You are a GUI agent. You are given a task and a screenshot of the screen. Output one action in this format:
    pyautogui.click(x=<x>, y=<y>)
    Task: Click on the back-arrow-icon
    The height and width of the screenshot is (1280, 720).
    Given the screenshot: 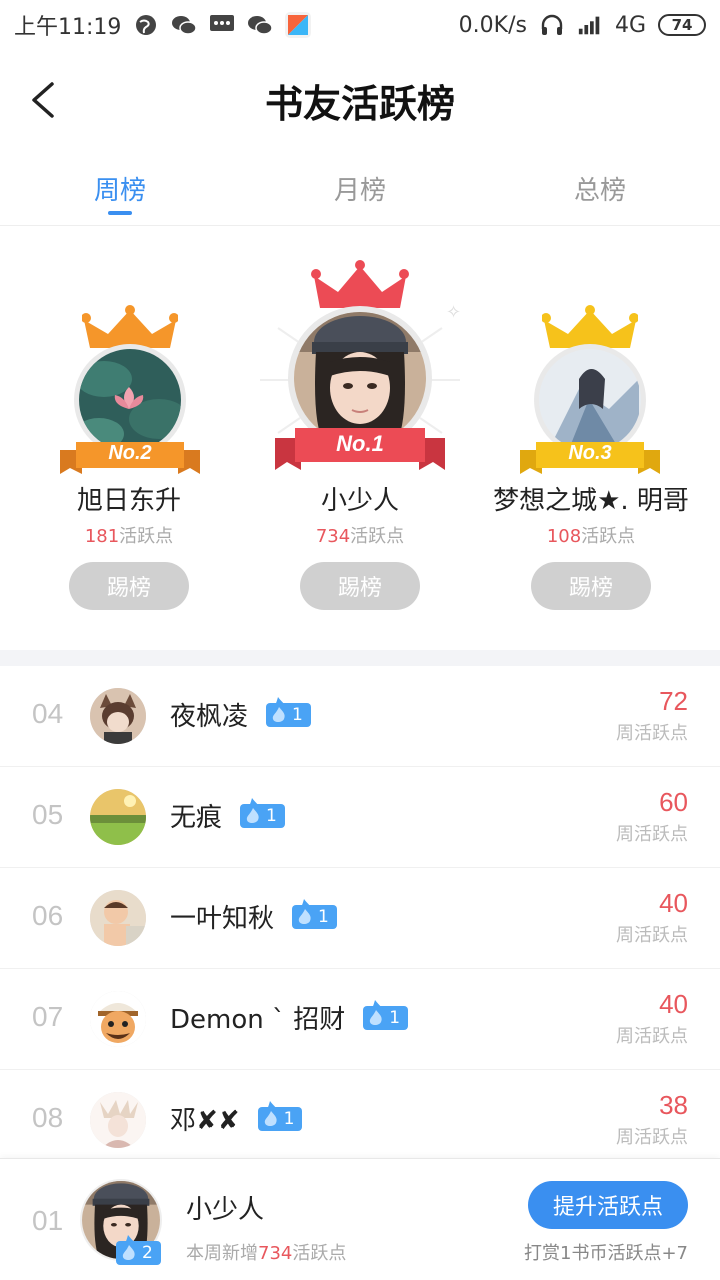 What is the action you would take?
    pyautogui.click(x=43, y=100)
    